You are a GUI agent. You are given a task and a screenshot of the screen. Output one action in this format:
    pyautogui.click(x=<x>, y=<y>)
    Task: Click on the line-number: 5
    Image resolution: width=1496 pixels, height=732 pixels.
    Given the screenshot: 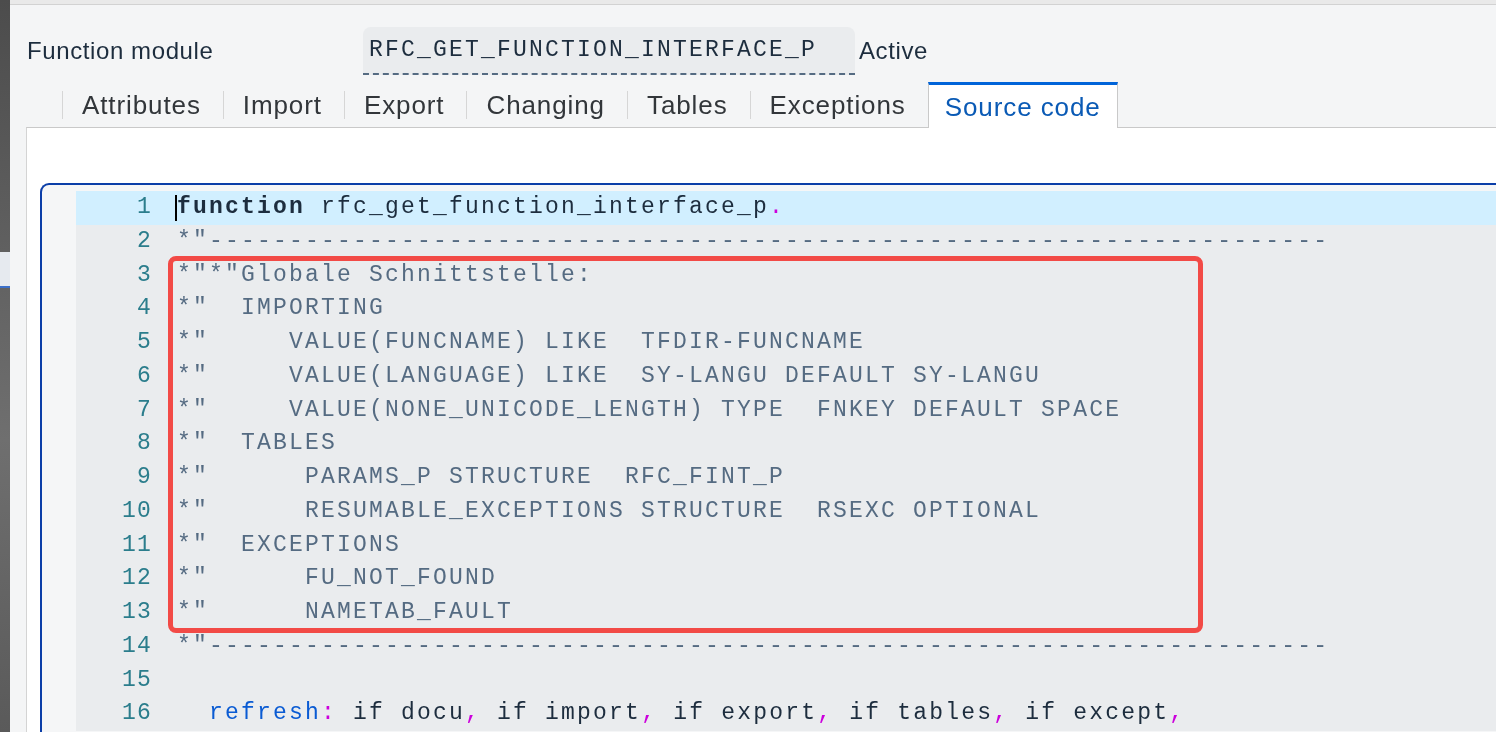 What is the action you would take?
    pyautogui.click(x=144, y=342)
    